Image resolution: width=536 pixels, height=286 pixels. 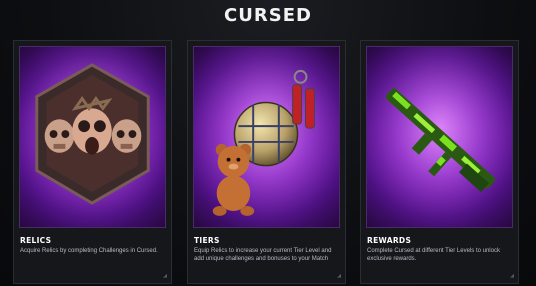 I want to click on card-title: REWARDS, so click(x=389, y=240).